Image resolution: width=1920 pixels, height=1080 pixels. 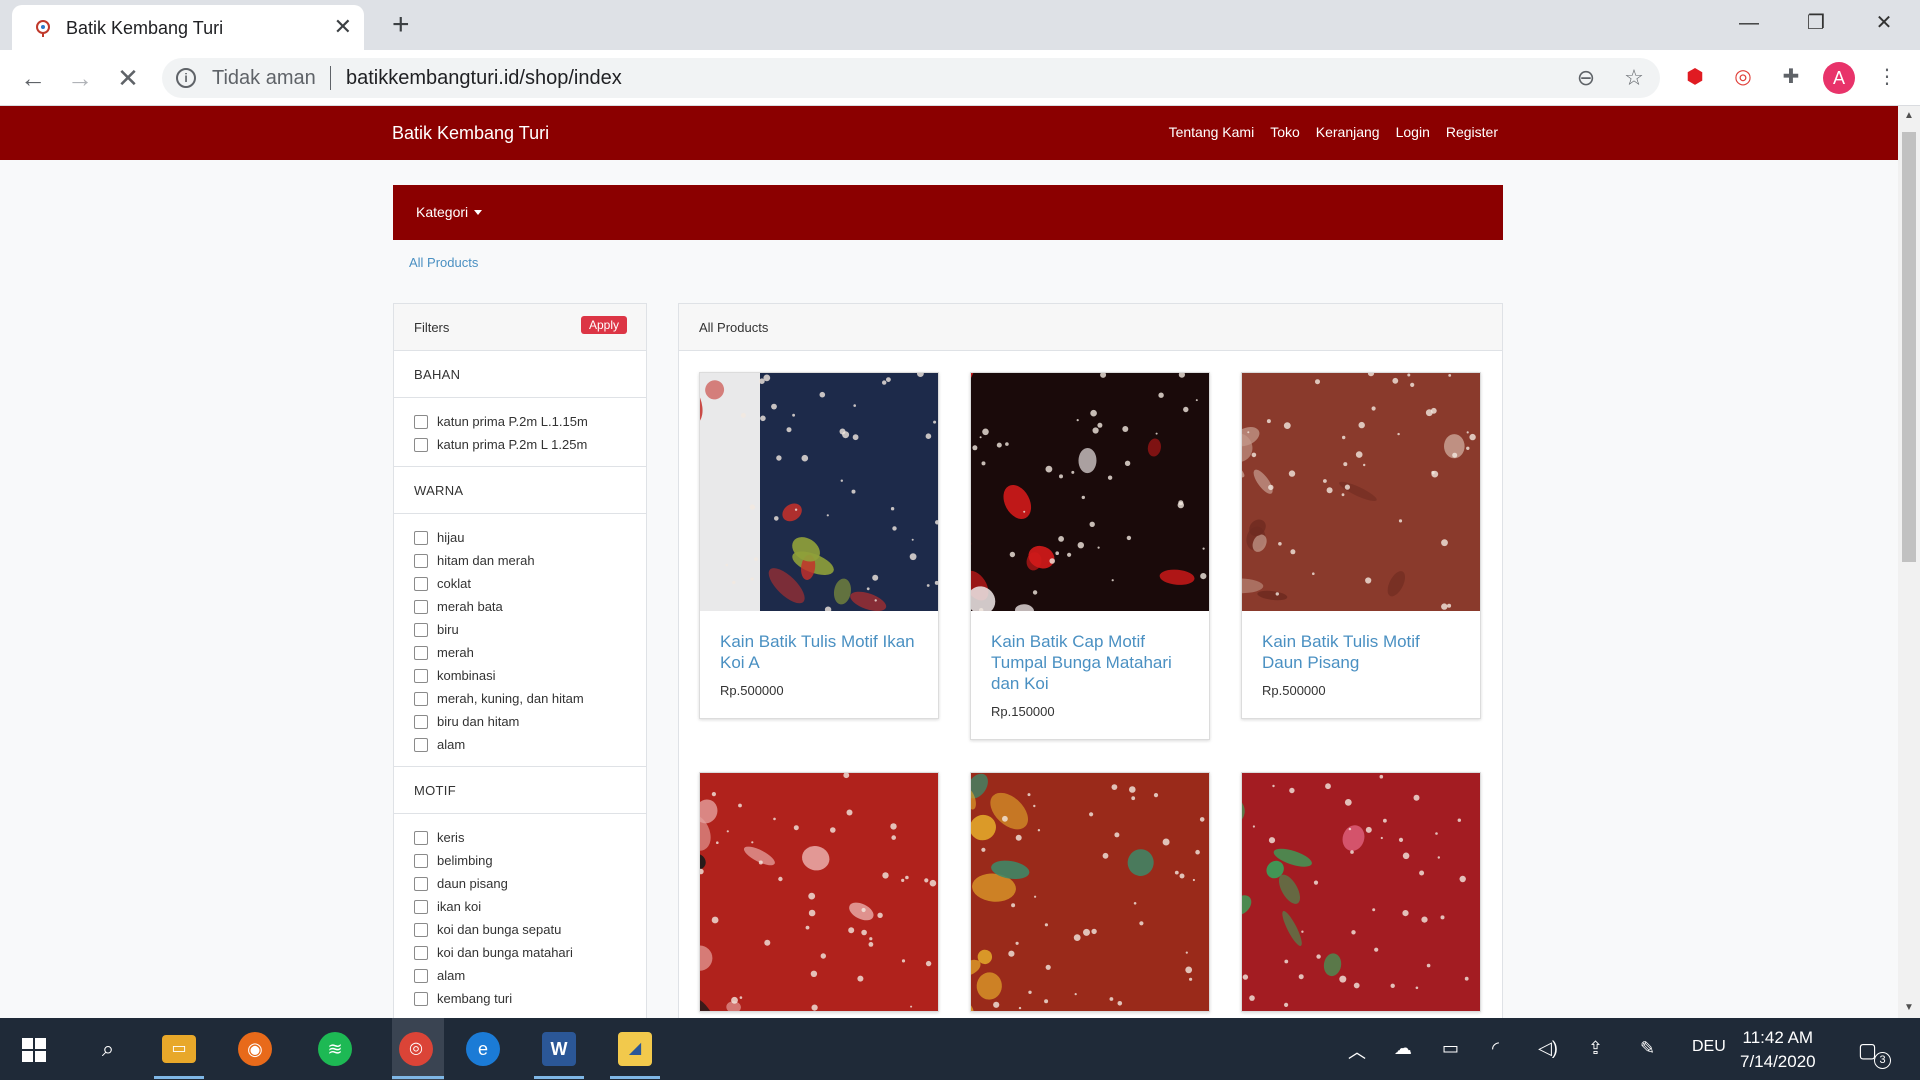 I want to click on product-title-link: Kain Batik Tulis Motif Ikan Koi A, so click(x=819, y=652).